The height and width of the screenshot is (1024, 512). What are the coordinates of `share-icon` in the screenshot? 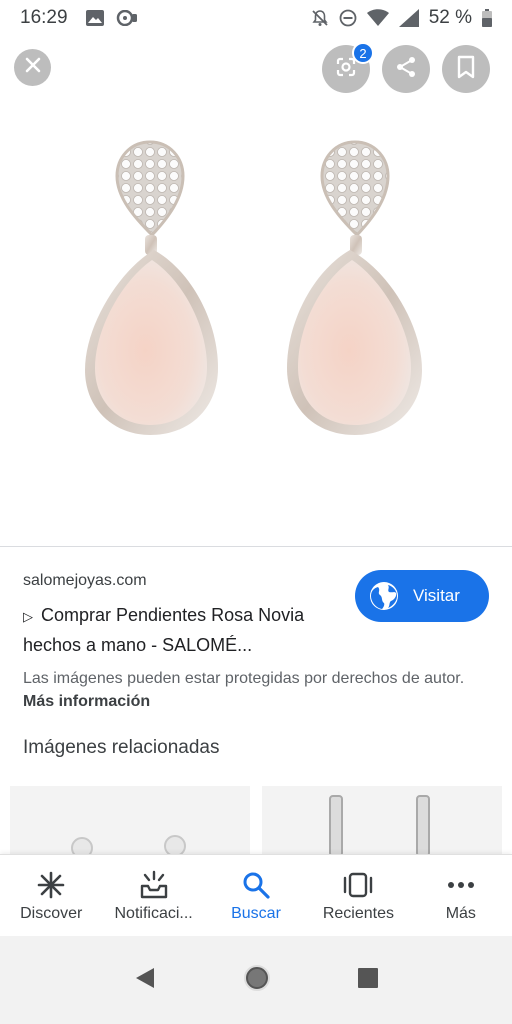 It's located at (406, 69).